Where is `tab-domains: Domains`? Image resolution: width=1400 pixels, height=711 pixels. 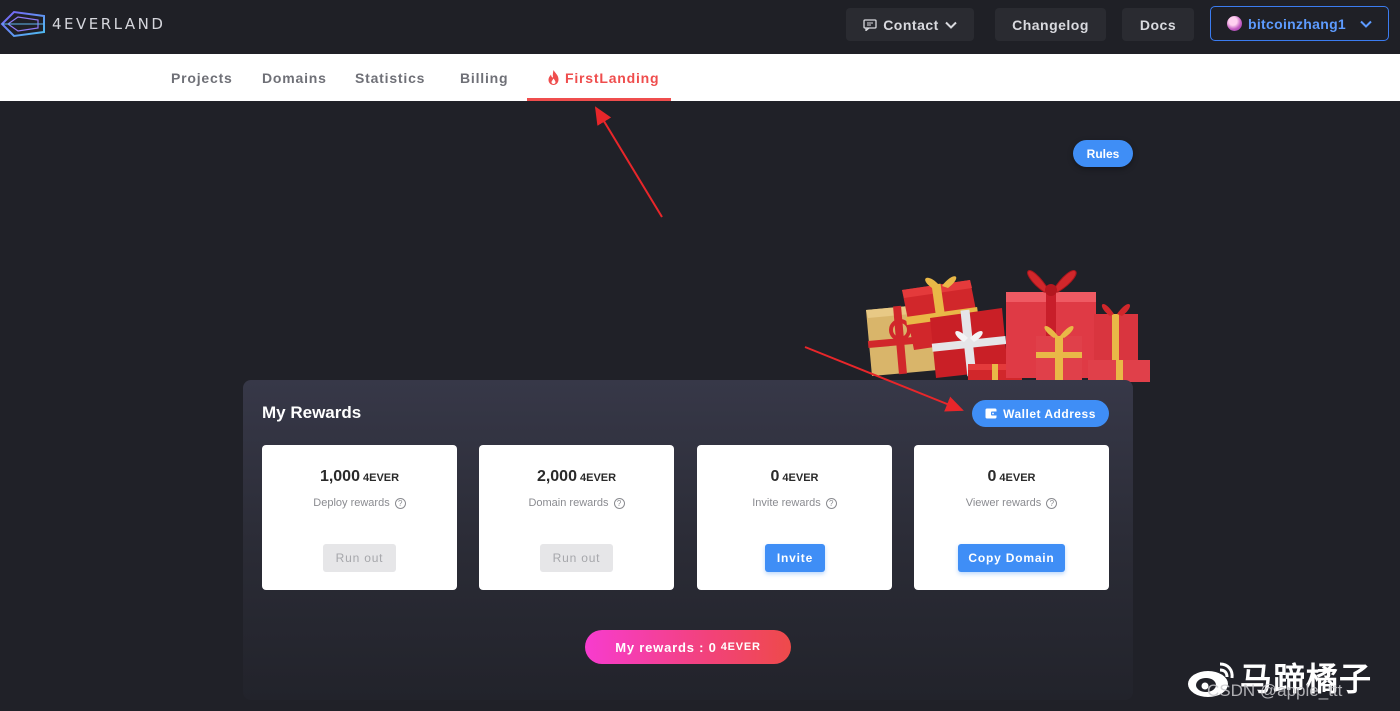
tab-domains: Domains is located at coordinates (294, 78).